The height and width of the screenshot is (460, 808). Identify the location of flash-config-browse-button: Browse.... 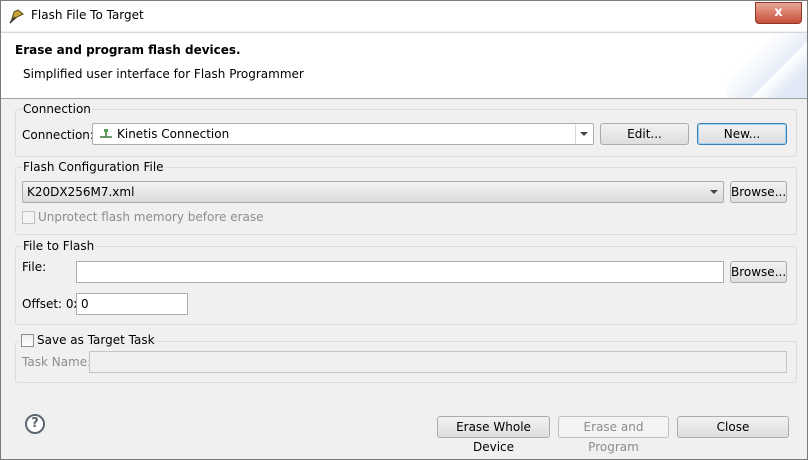
(758, 192).